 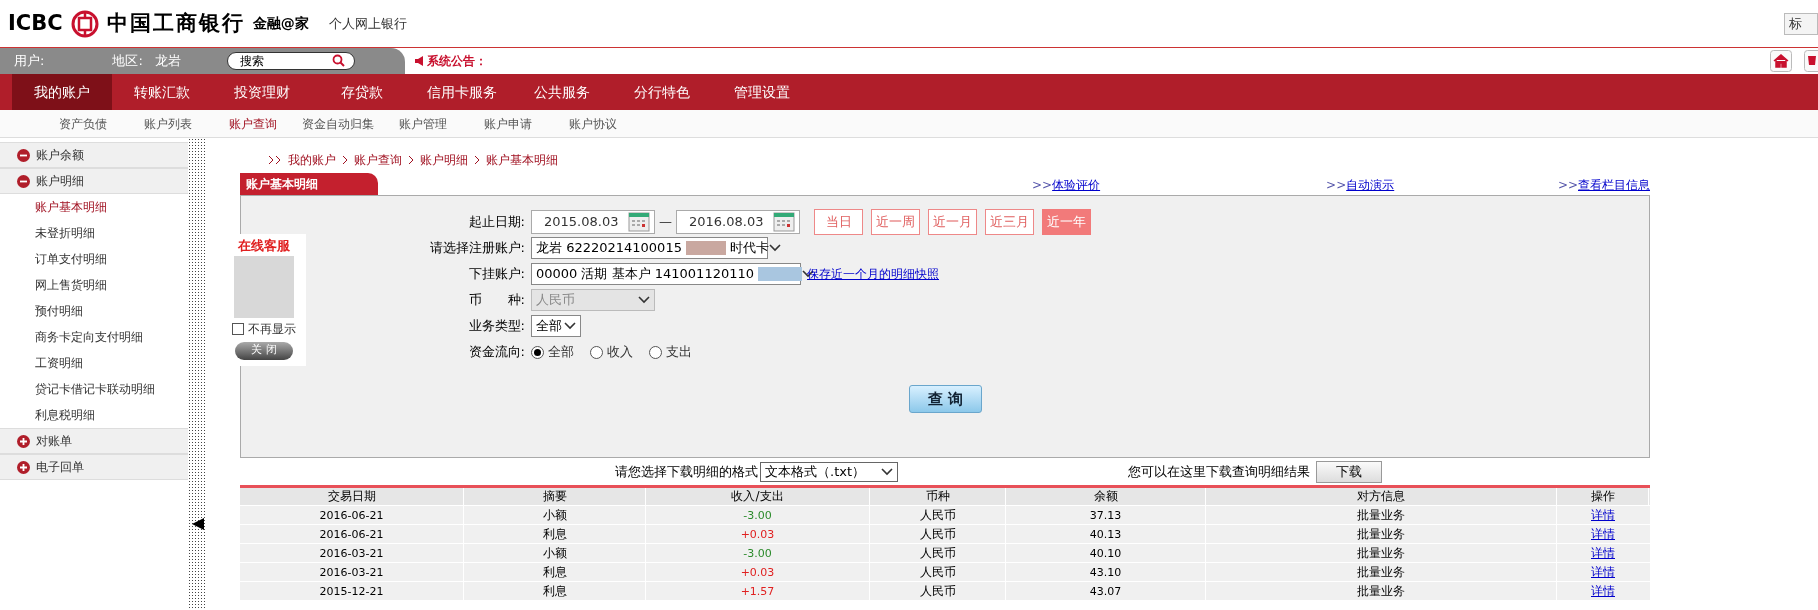 I want to click on collapse-arrow-icon, so click(x=198, y=524).